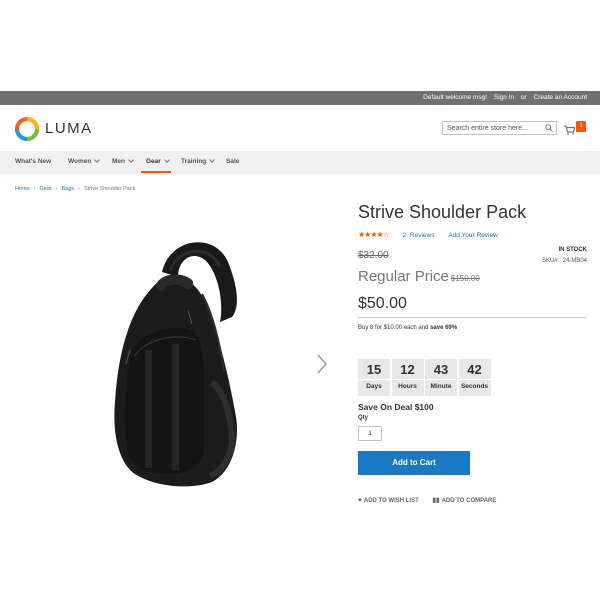 The width and height of the screenshot is (600, 600). Describe the element at coordinates (549, 128) in the screenshot. I see `search-icon` at that location.